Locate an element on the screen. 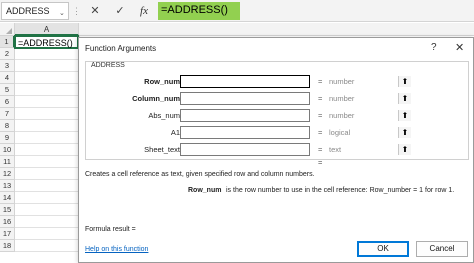  row-header: 17 is located at coordinates (7, 234).